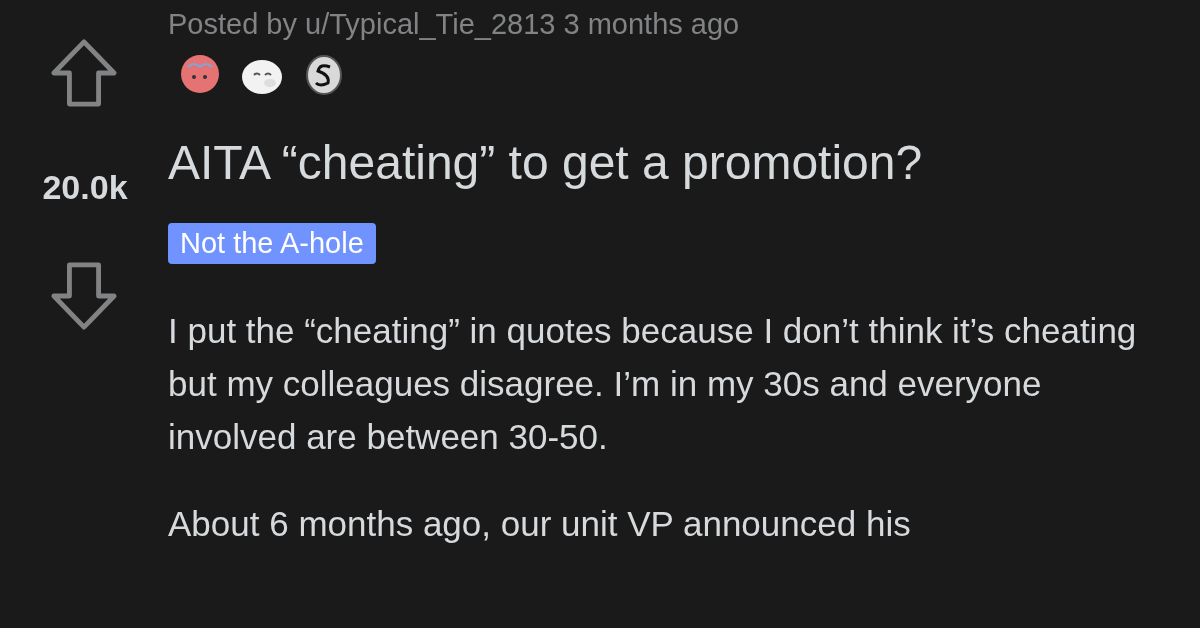 This screenshot has width=1200, height=628. Describe the element at coordinates (540, 523) in the screenshot. I see `post-paragraph: About 6 months ago, our unit VP announced his` at that location.